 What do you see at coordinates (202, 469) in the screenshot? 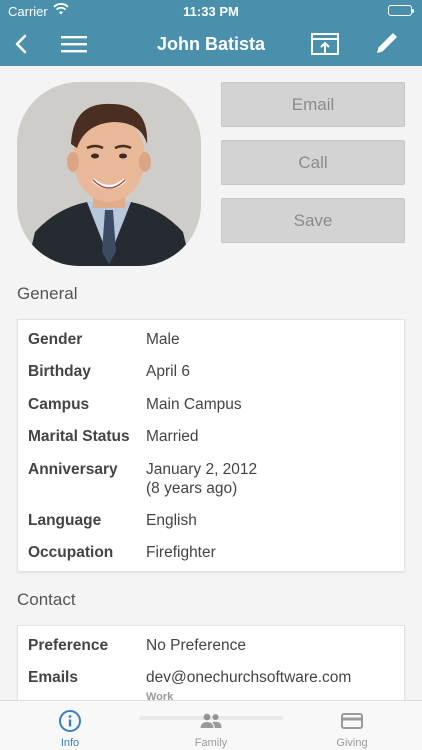
I see `anniversary-value: January 2, 2012` at bounding box center [202, 469].